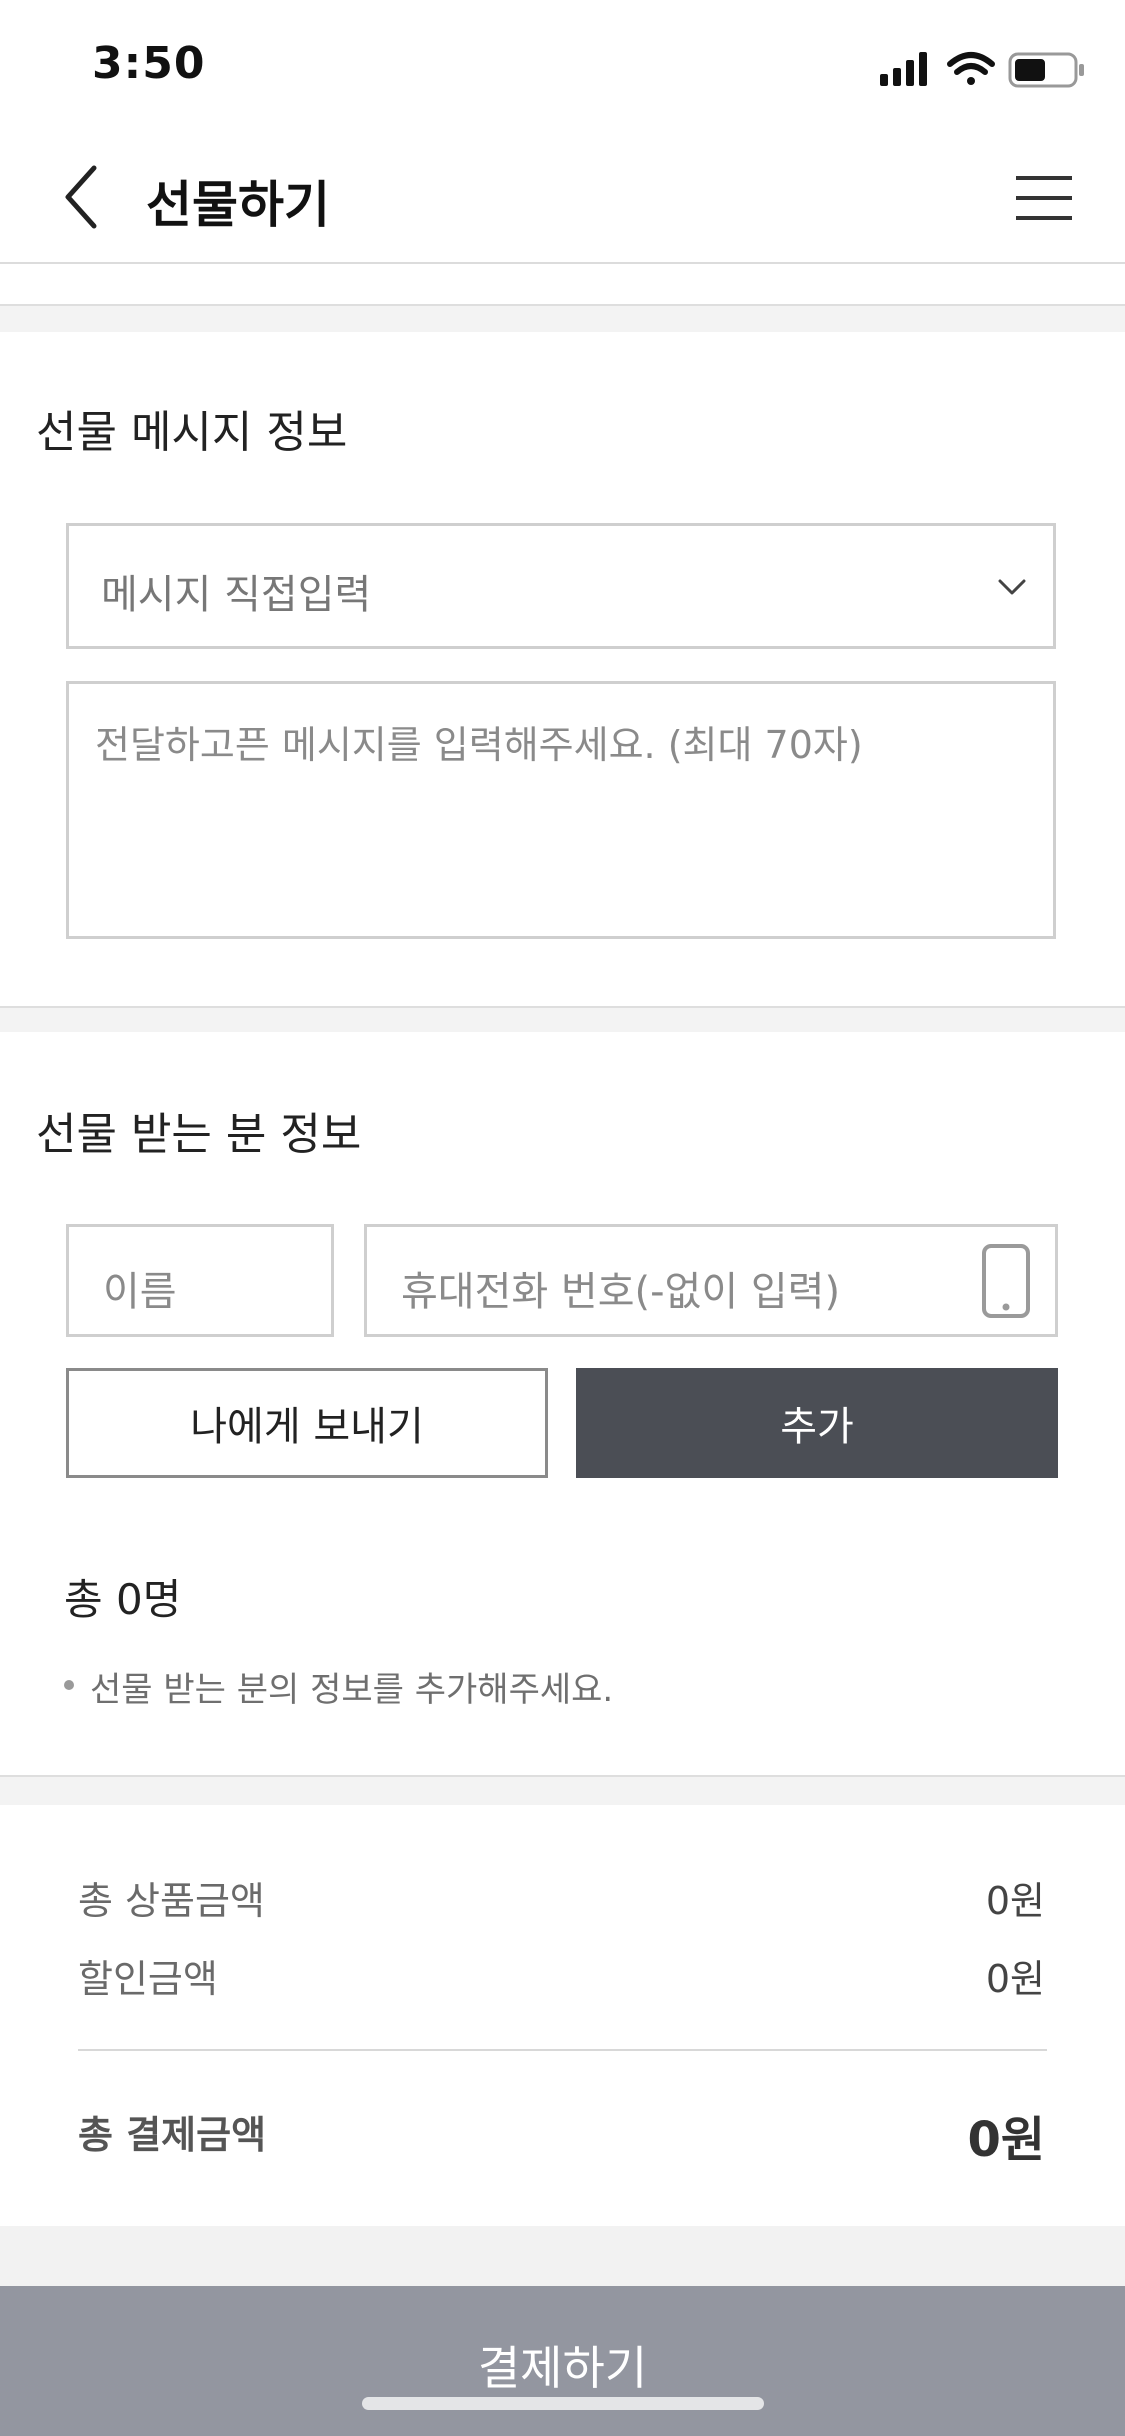 This screenshot has height=2436, width=1125. Describe the element at coordinates (192, 432) in the screenshot. I see `message-section-title: 선물 메시지 정보` at that location.